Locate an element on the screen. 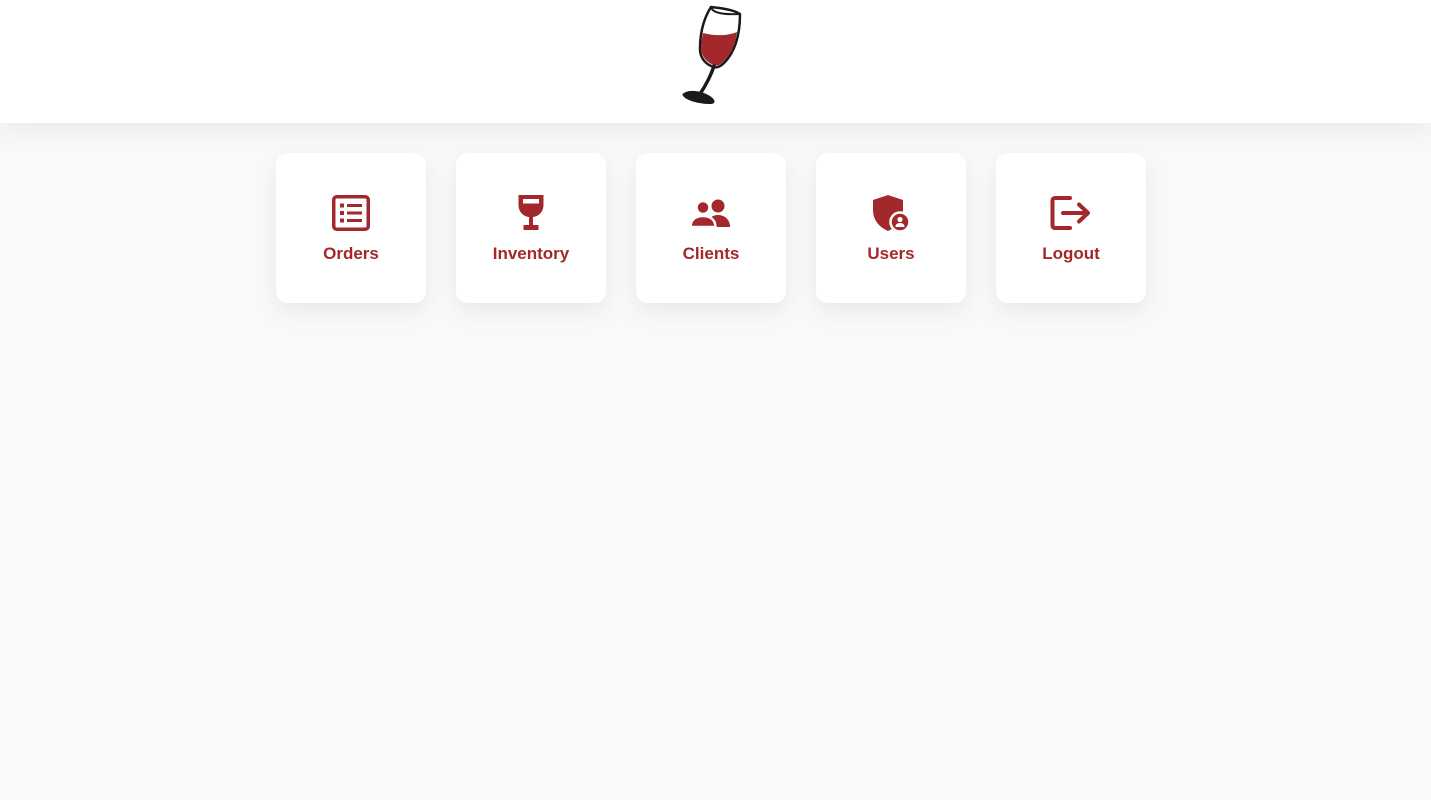 Image resolution: width=1431 pixels, height=800 pixels. logout-label: Logout is located at coordinates (1071, 253).